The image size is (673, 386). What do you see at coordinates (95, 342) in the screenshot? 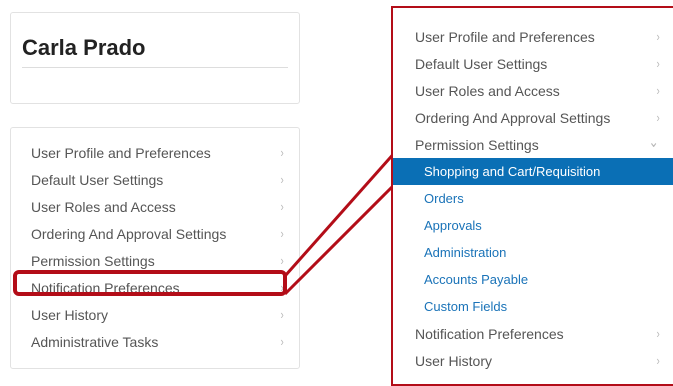
I see `menu-item-label: Administrative Tasks` at bounding box center [95, 342].